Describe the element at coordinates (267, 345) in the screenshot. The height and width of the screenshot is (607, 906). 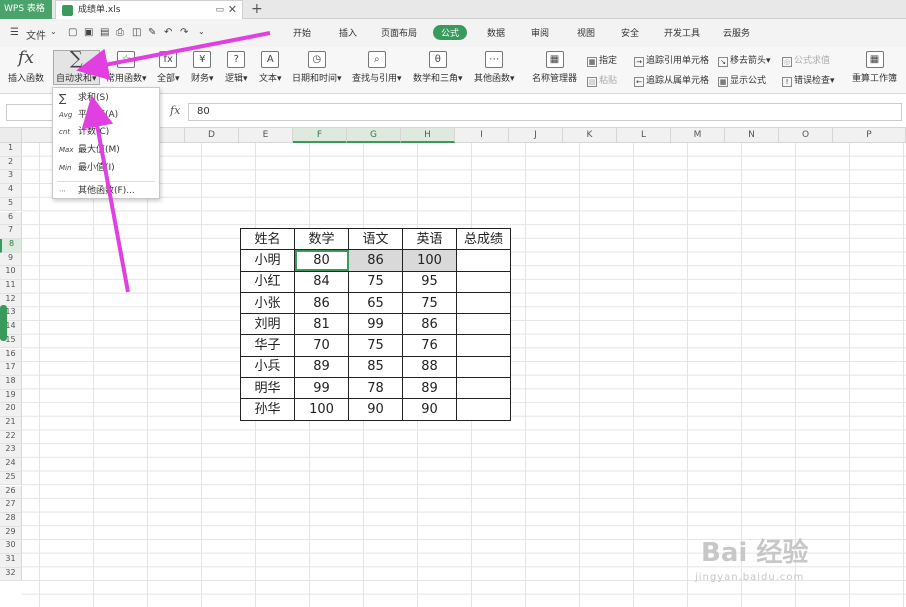
I see `table-cell: 华子` at that location.